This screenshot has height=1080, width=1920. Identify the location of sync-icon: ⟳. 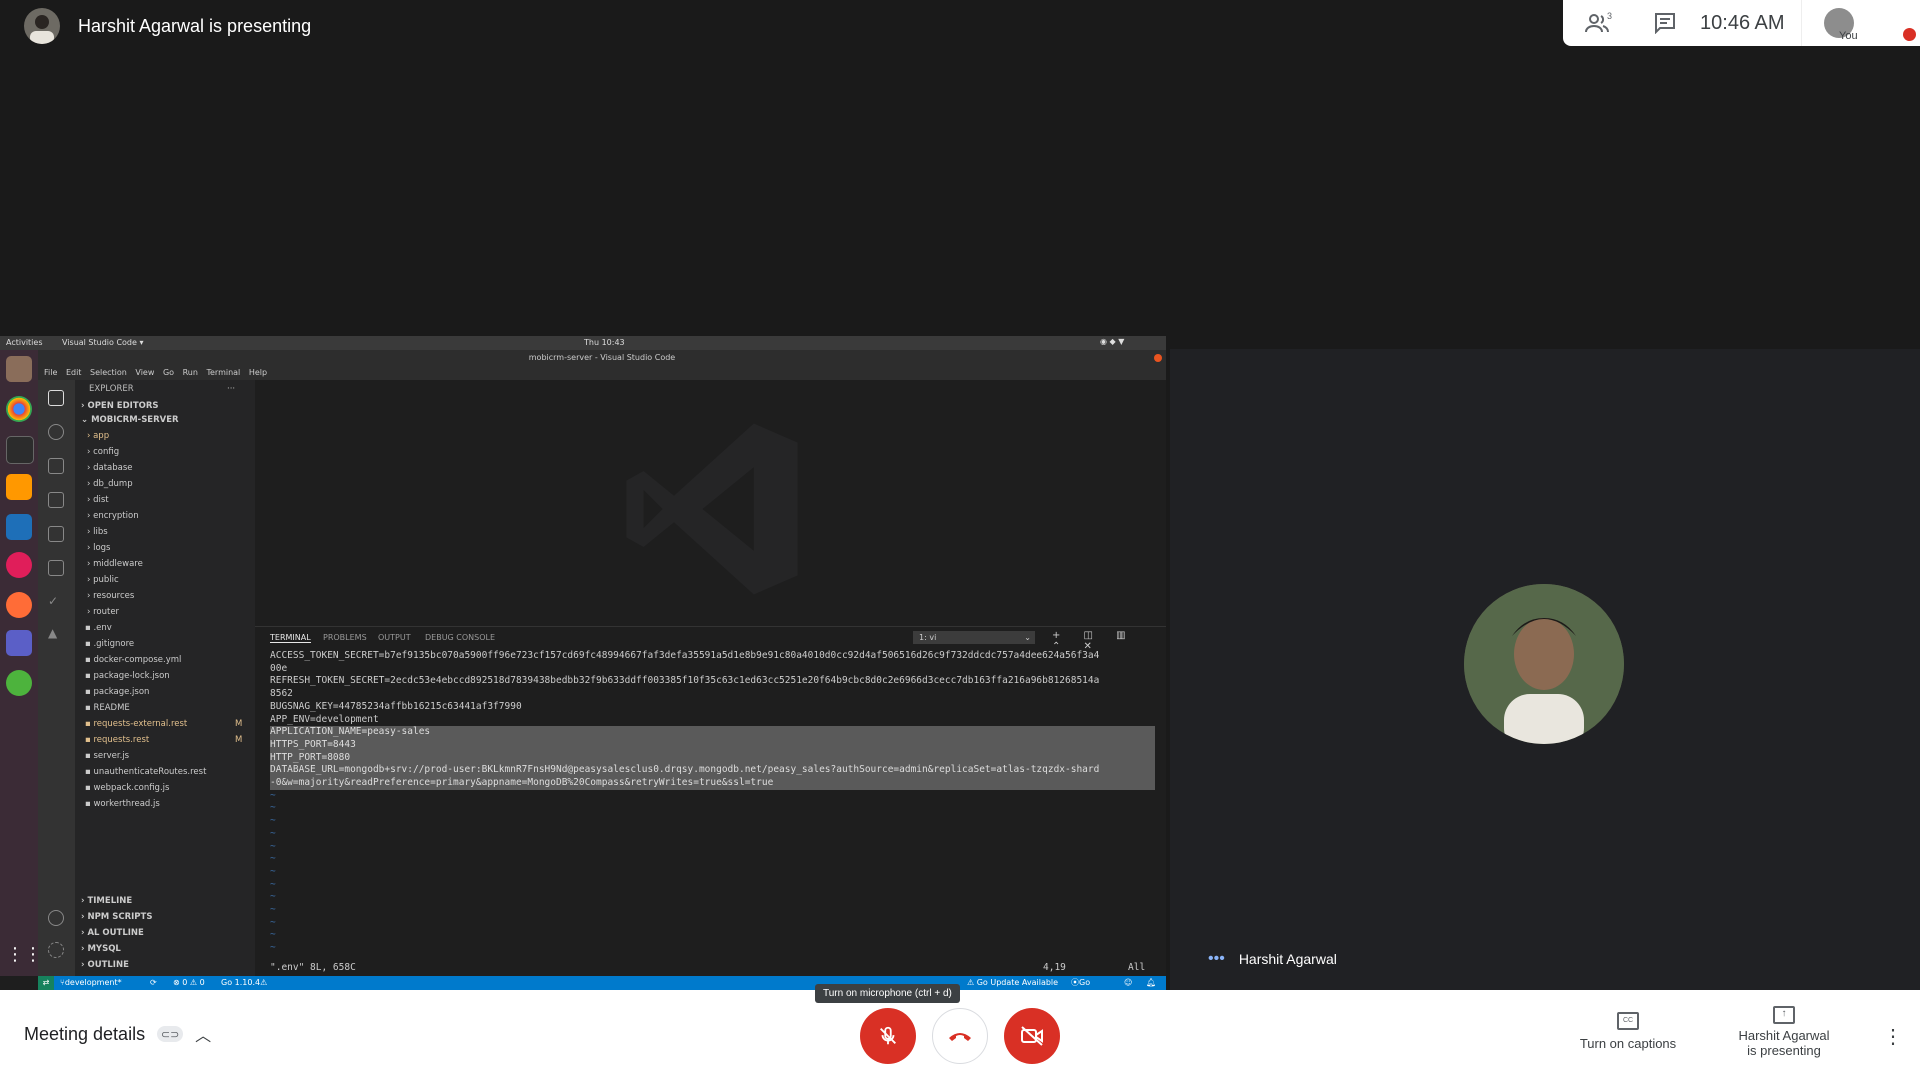
(153, 983).